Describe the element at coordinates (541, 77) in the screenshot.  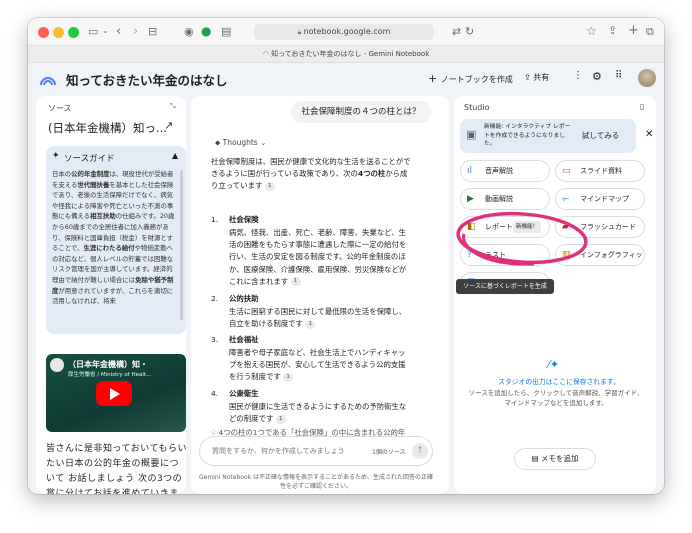
I see `share-label: 共有` at that location.